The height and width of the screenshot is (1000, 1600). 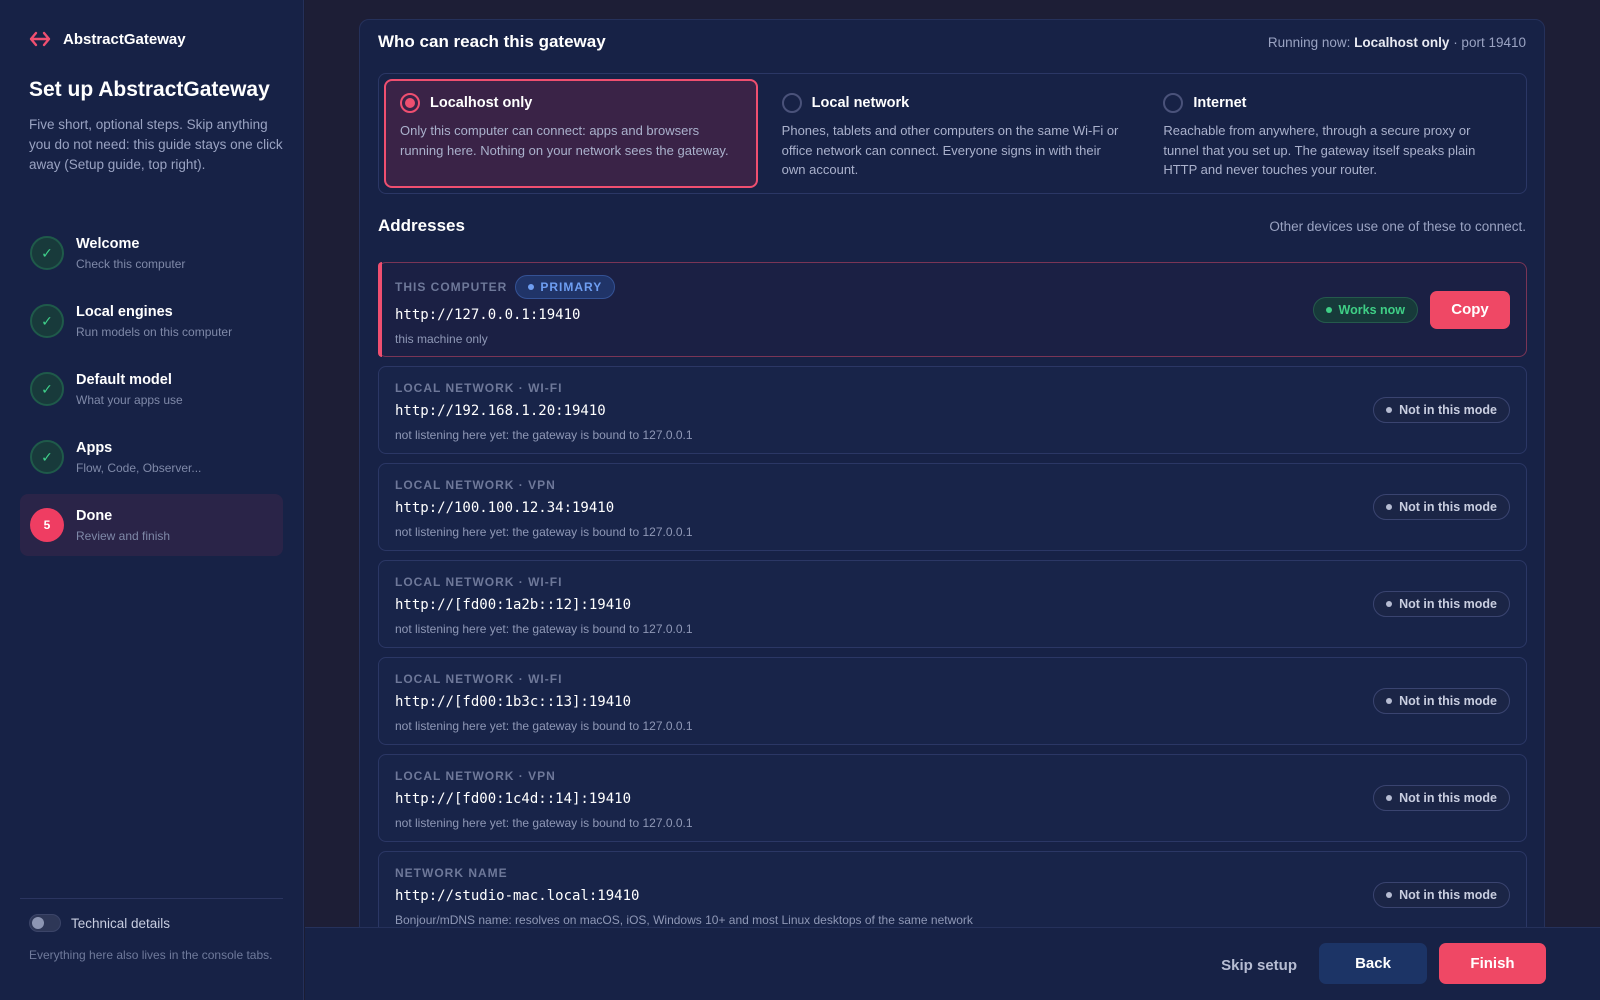 What do you see at coordinates (505, 508) in the screenshot?
I see `address-url: http://100.100.12.34:19410` at bounding box center [505, 508].